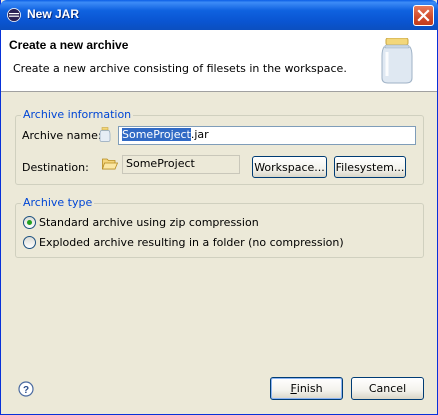 Image resolution: width=438 pixels, height=415 pixels. I want to click on jar-icon, so click(397, 61).